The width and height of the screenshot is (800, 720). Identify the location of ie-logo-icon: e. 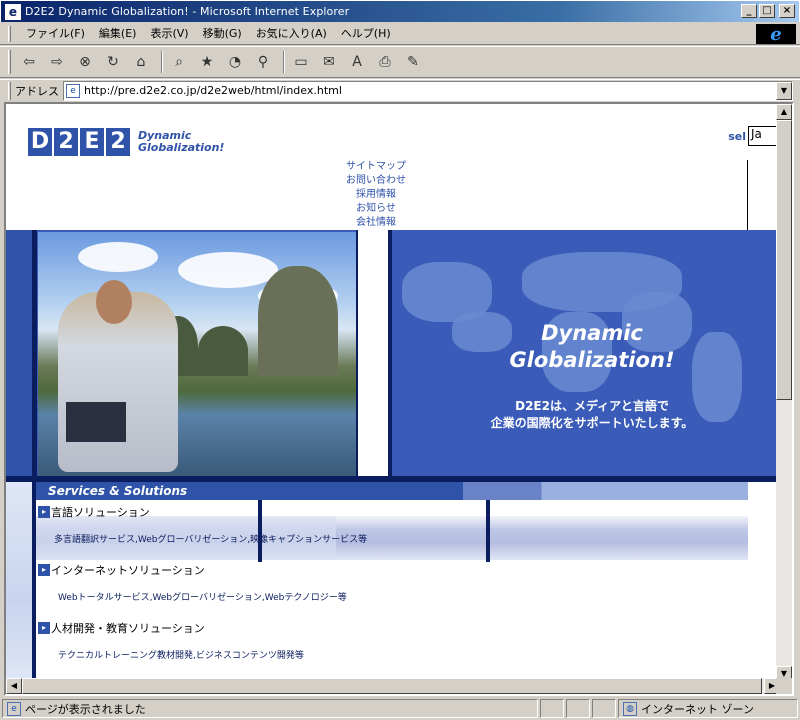
(776, 34).